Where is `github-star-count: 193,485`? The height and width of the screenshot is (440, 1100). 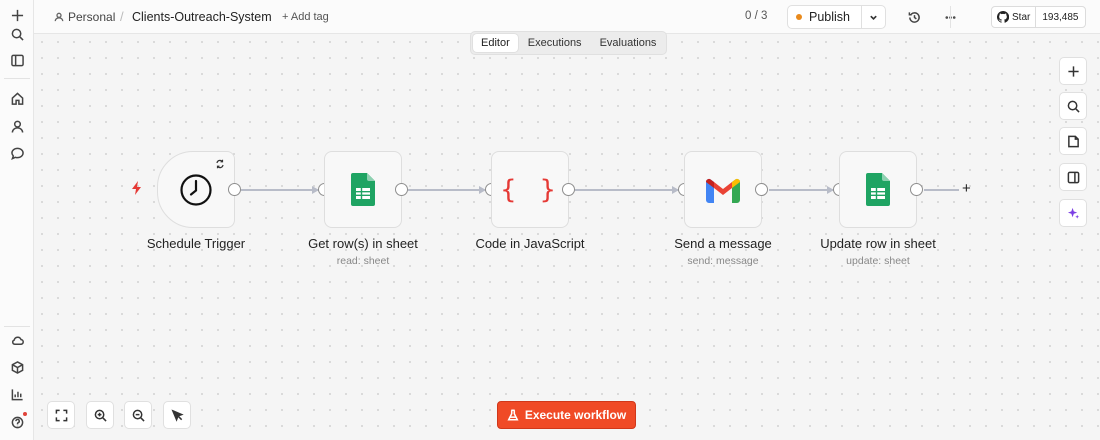
github-star-count: 193,485 is located at coordinates (1060, 17).